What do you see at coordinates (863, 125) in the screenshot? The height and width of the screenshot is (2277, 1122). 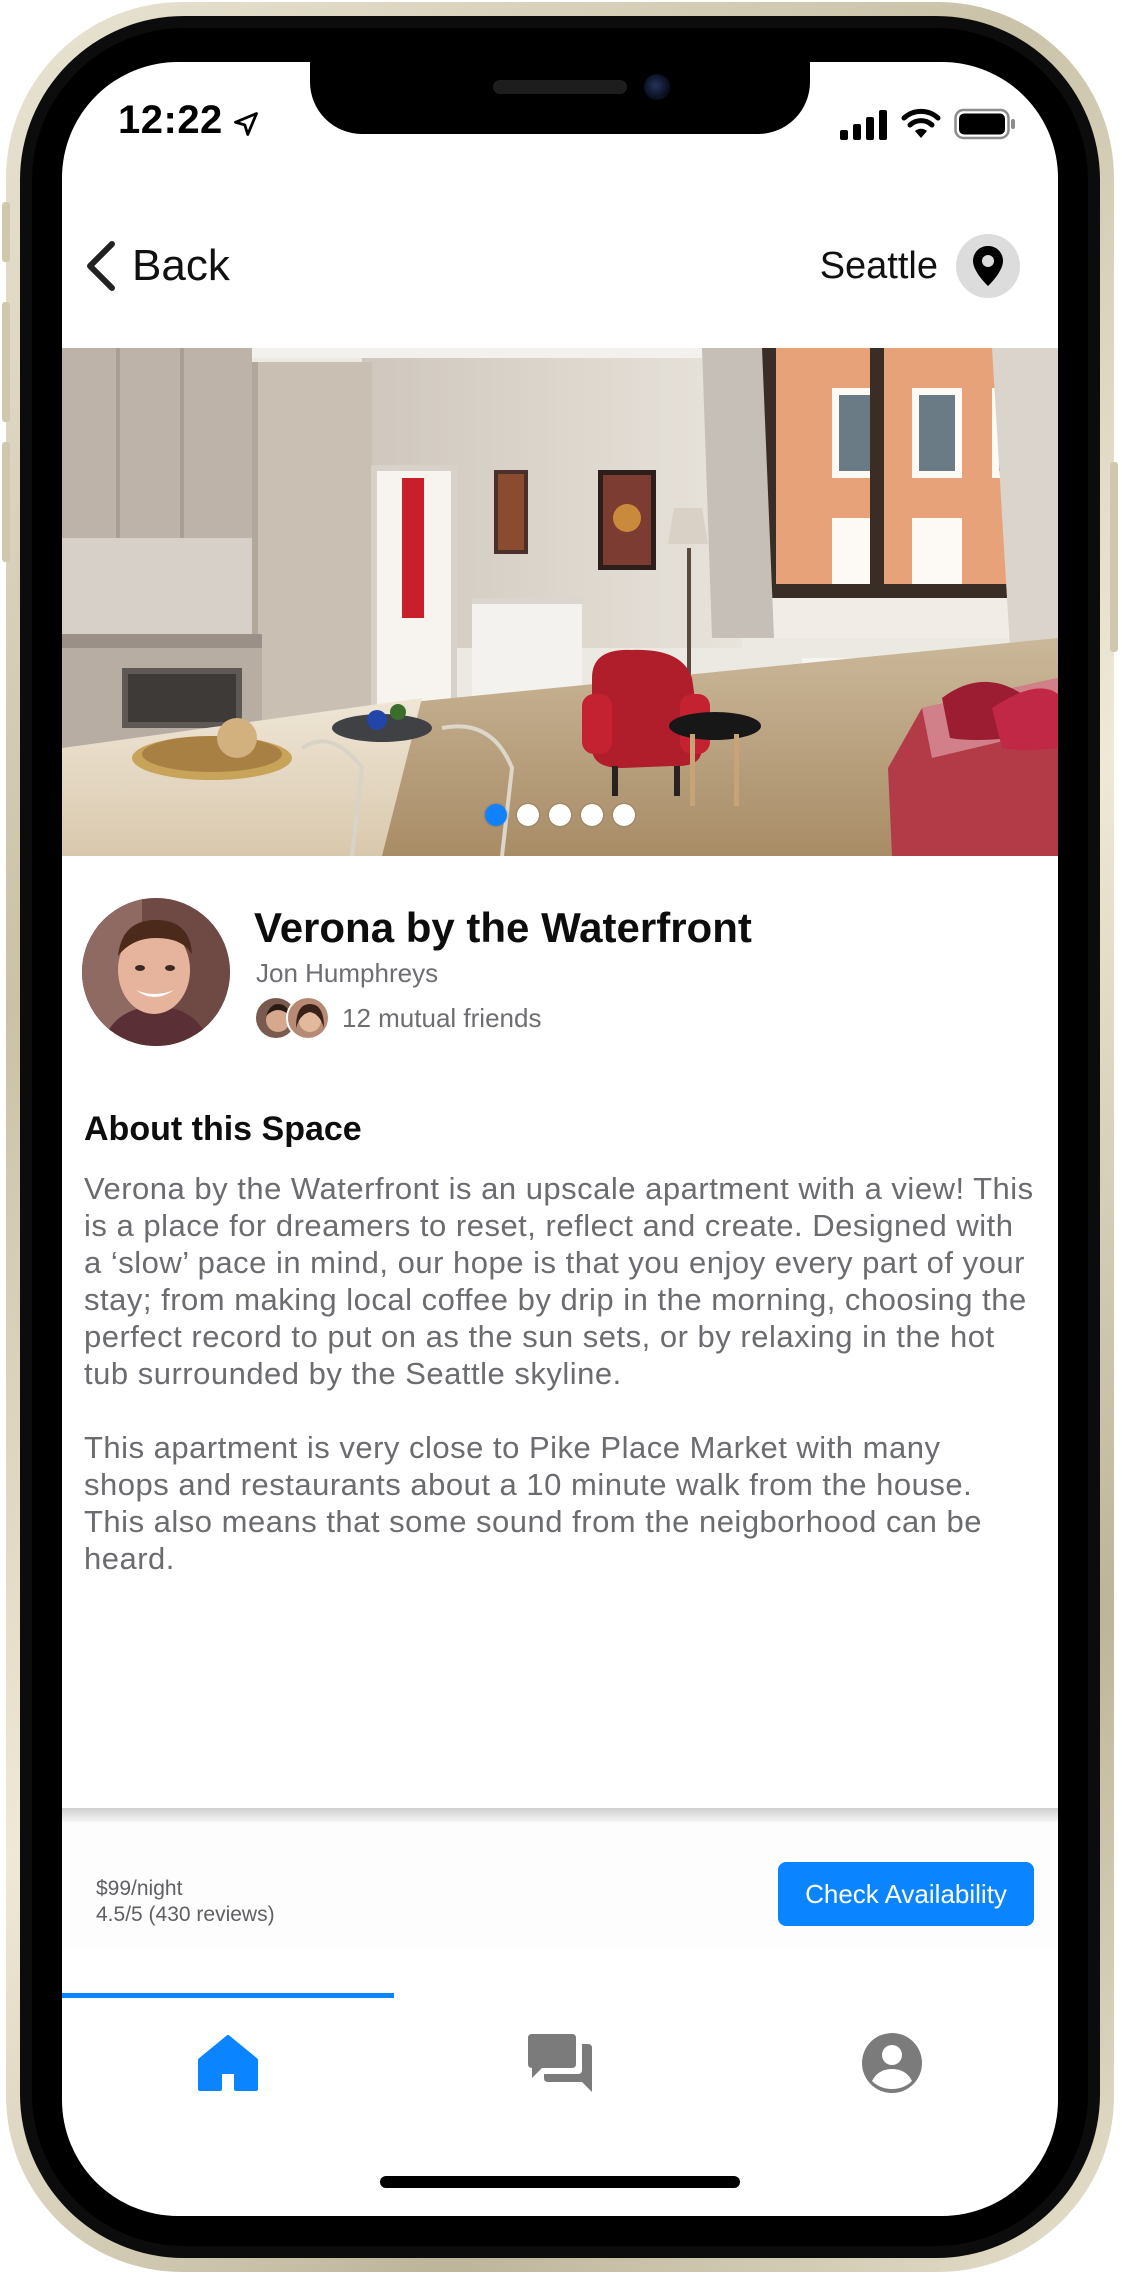 I see `cellular-signal-icon` at bounding box center [863, 125].